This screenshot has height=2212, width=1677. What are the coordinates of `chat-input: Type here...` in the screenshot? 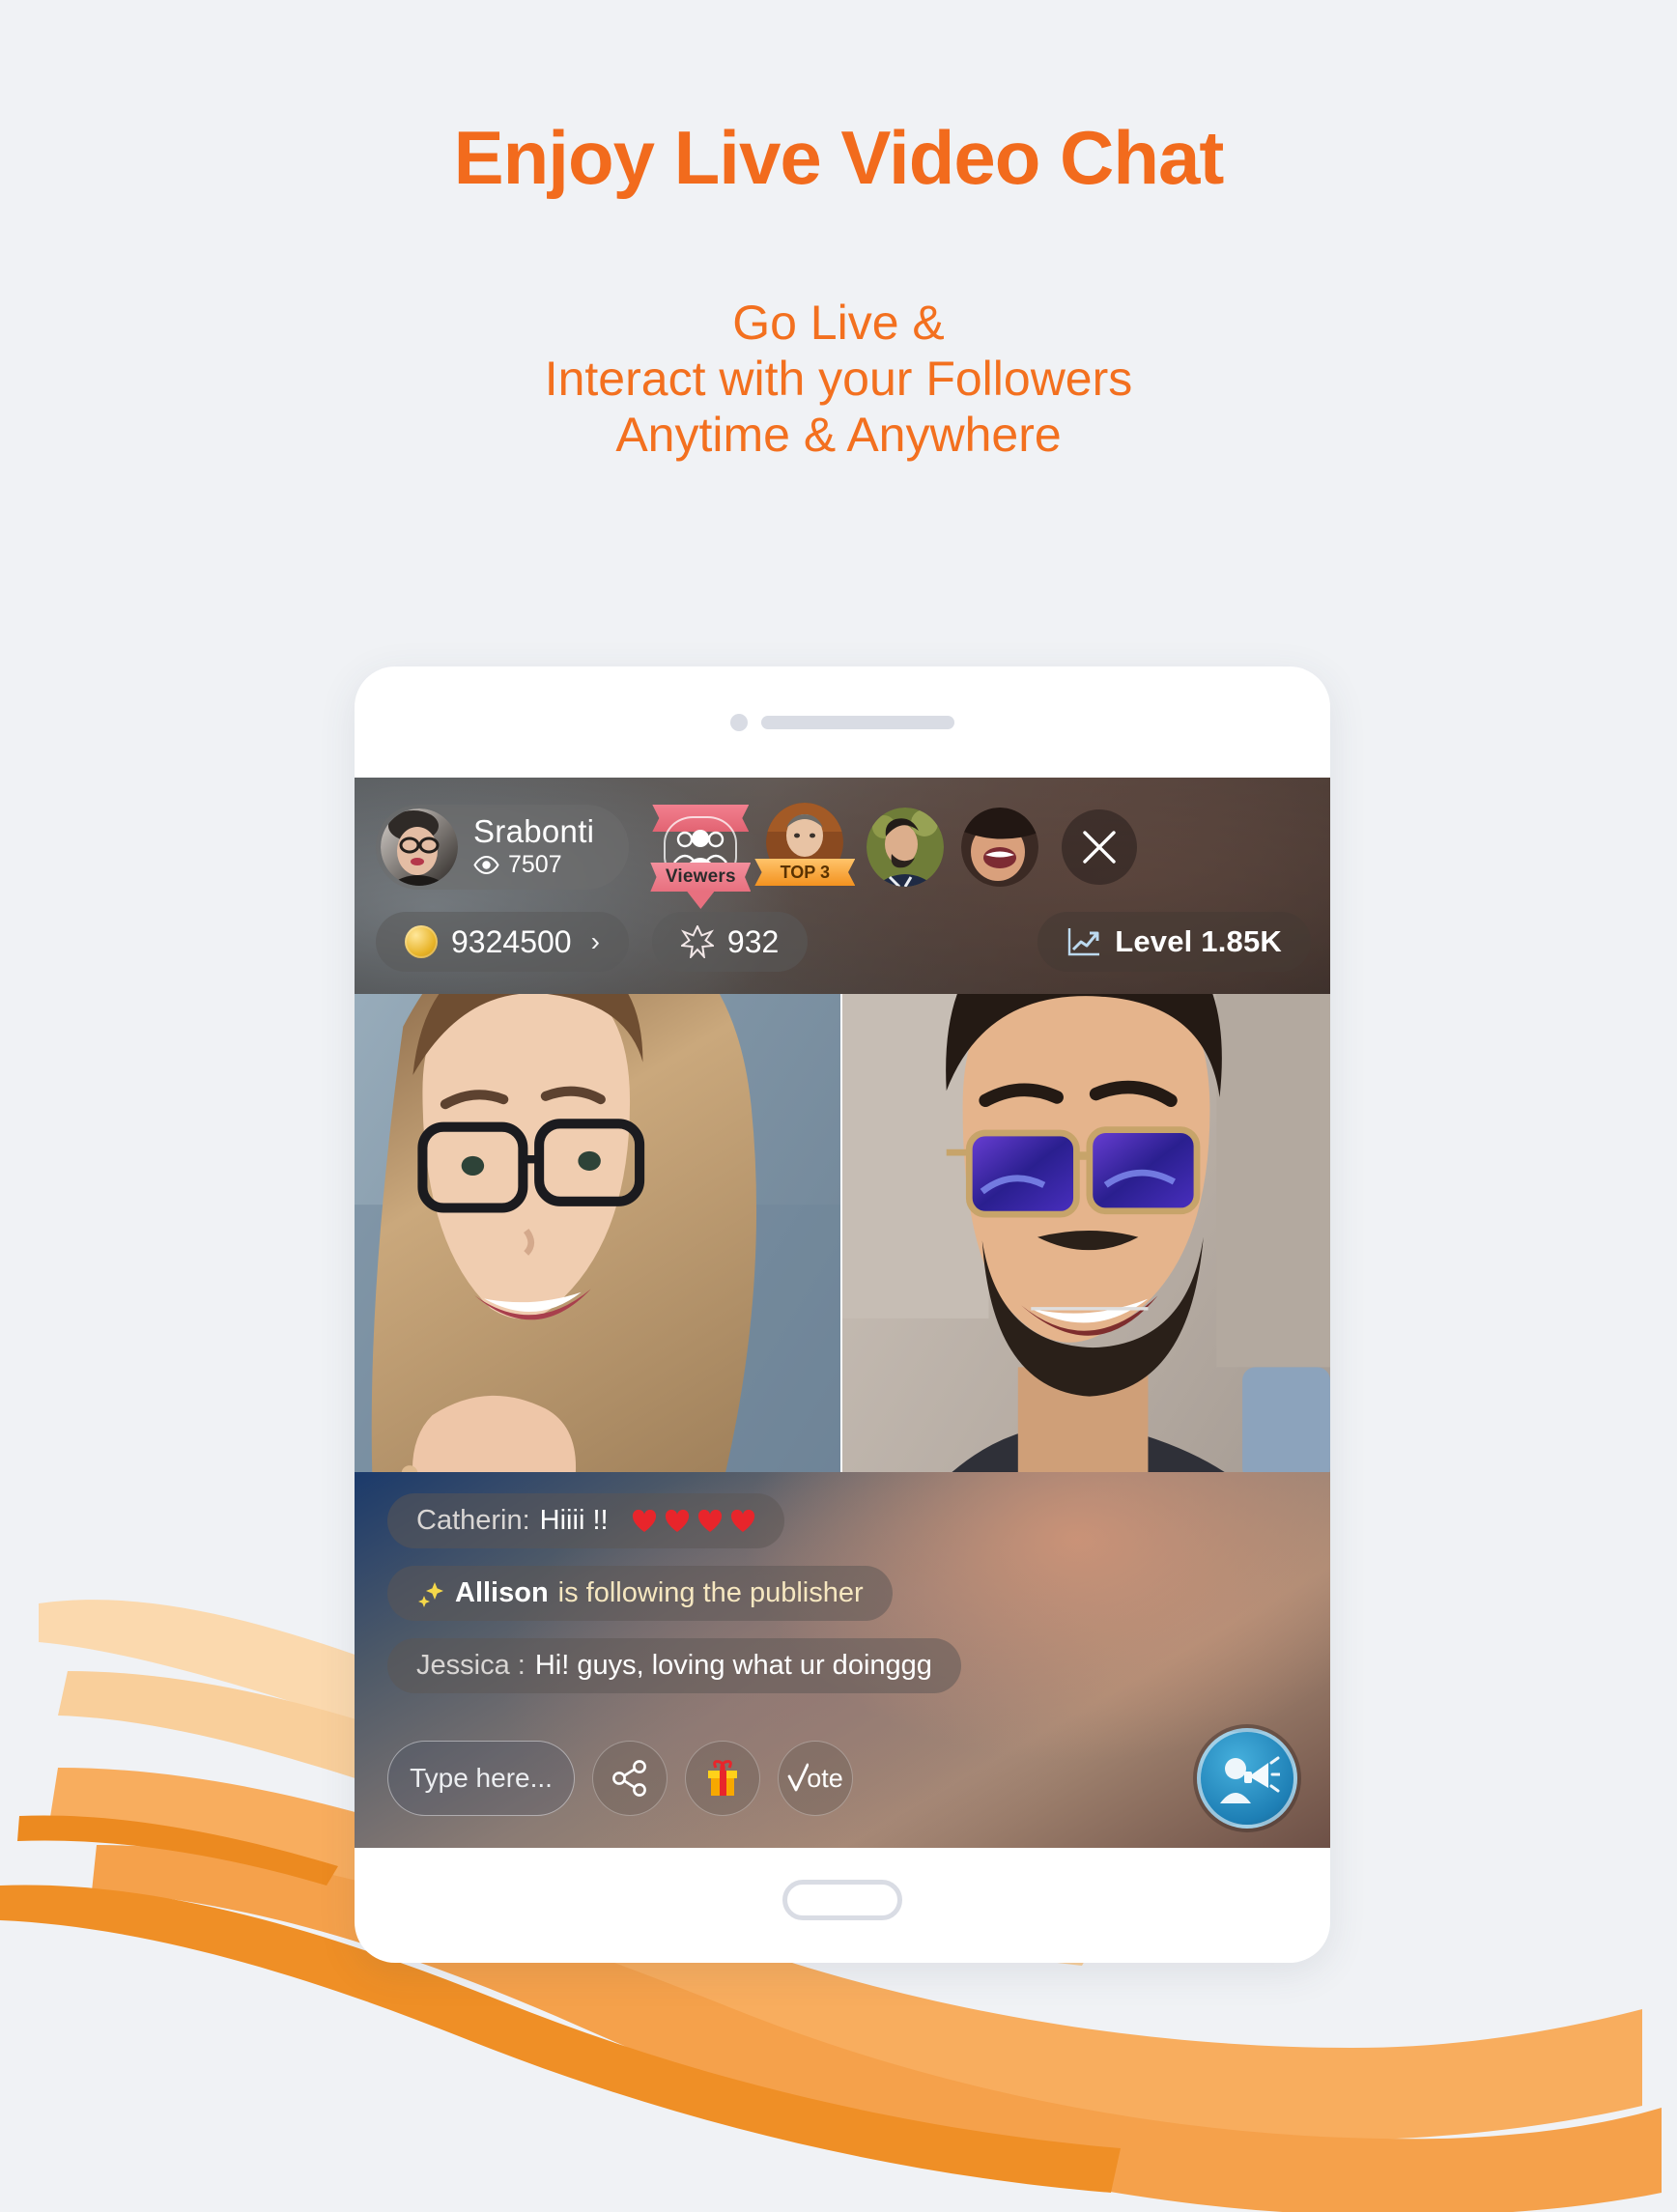 It's located at (481, 1778).